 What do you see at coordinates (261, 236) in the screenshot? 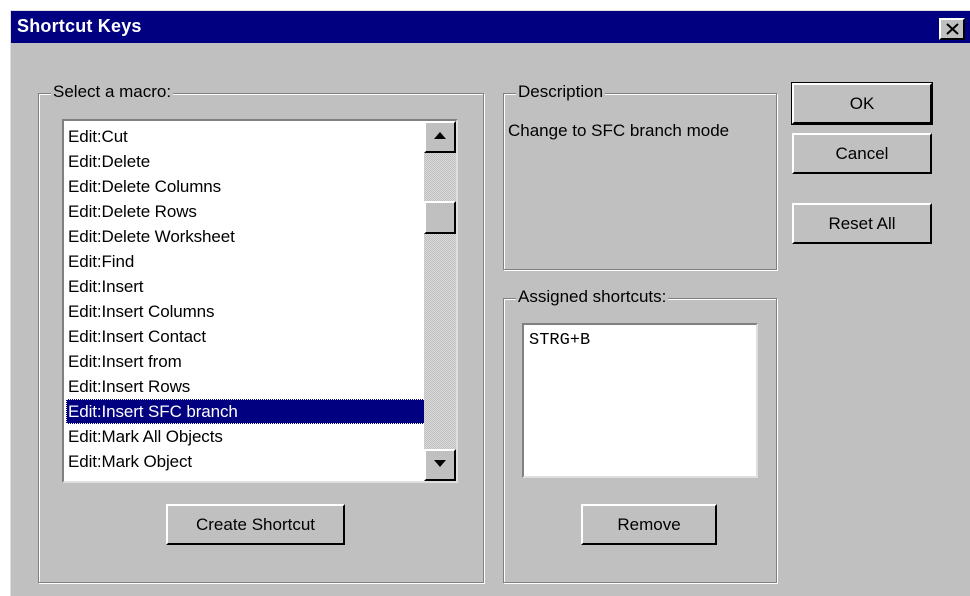
I see `macro-list-item: Edit:Delete Worksheet` at bounding box center [261, 236].